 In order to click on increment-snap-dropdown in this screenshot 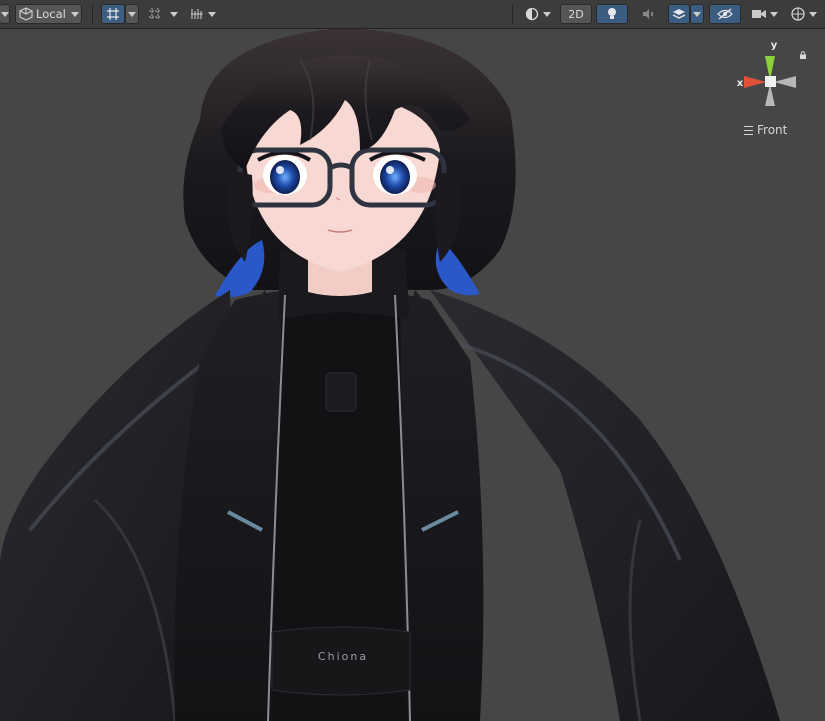, I will do `click(212, 14)`.